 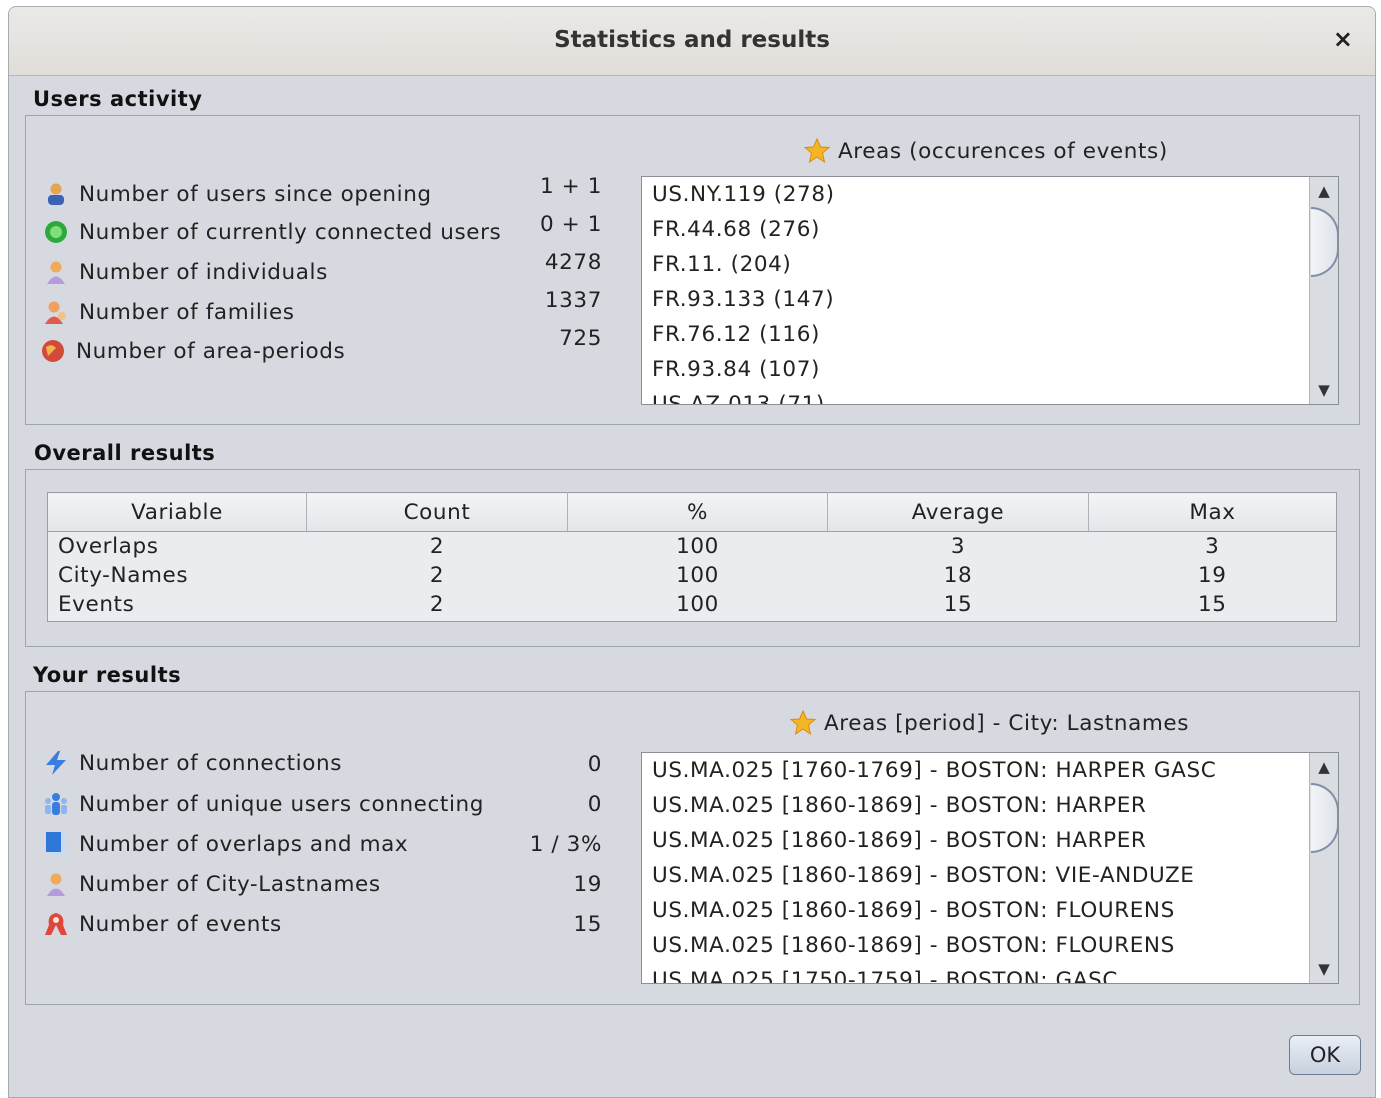 I want to click on stat-connected-users: Number of currently connected users, so click(x=272, y=232).